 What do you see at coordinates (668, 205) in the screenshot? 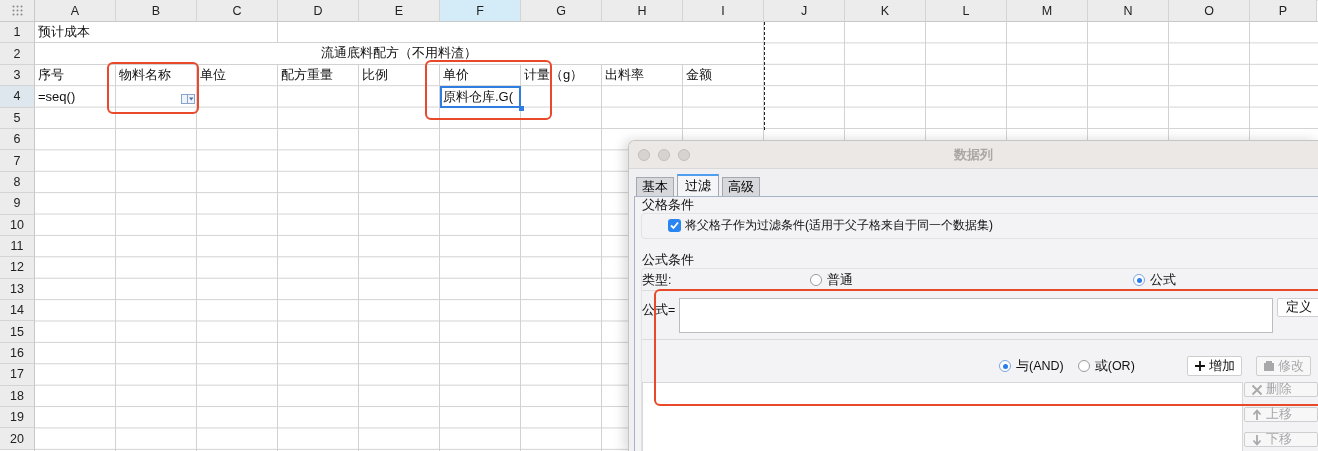
I see `section-title: 父格条件` at bounding box center [668, 205].